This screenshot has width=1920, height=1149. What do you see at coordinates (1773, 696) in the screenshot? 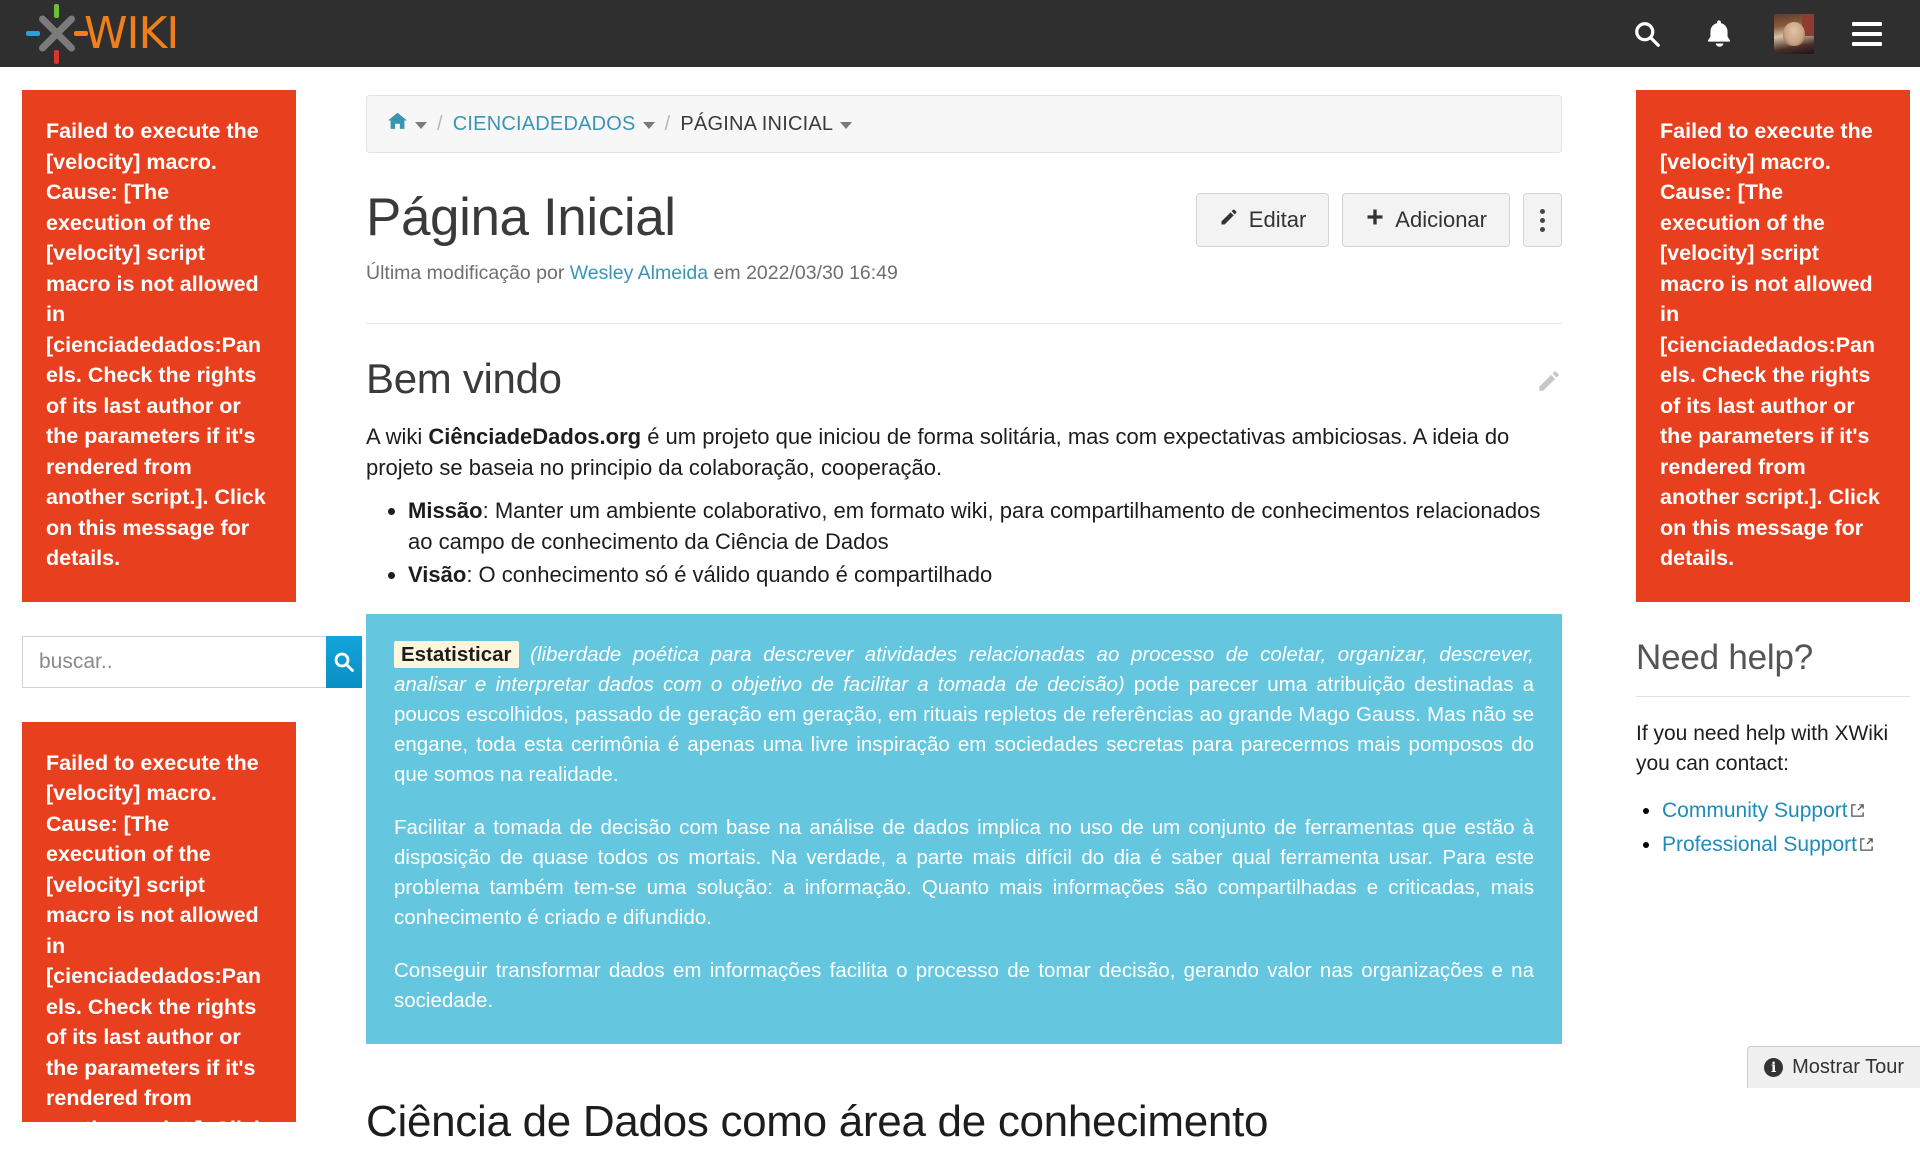
I see `need-help-divider` at bounding box center [1773, 696].